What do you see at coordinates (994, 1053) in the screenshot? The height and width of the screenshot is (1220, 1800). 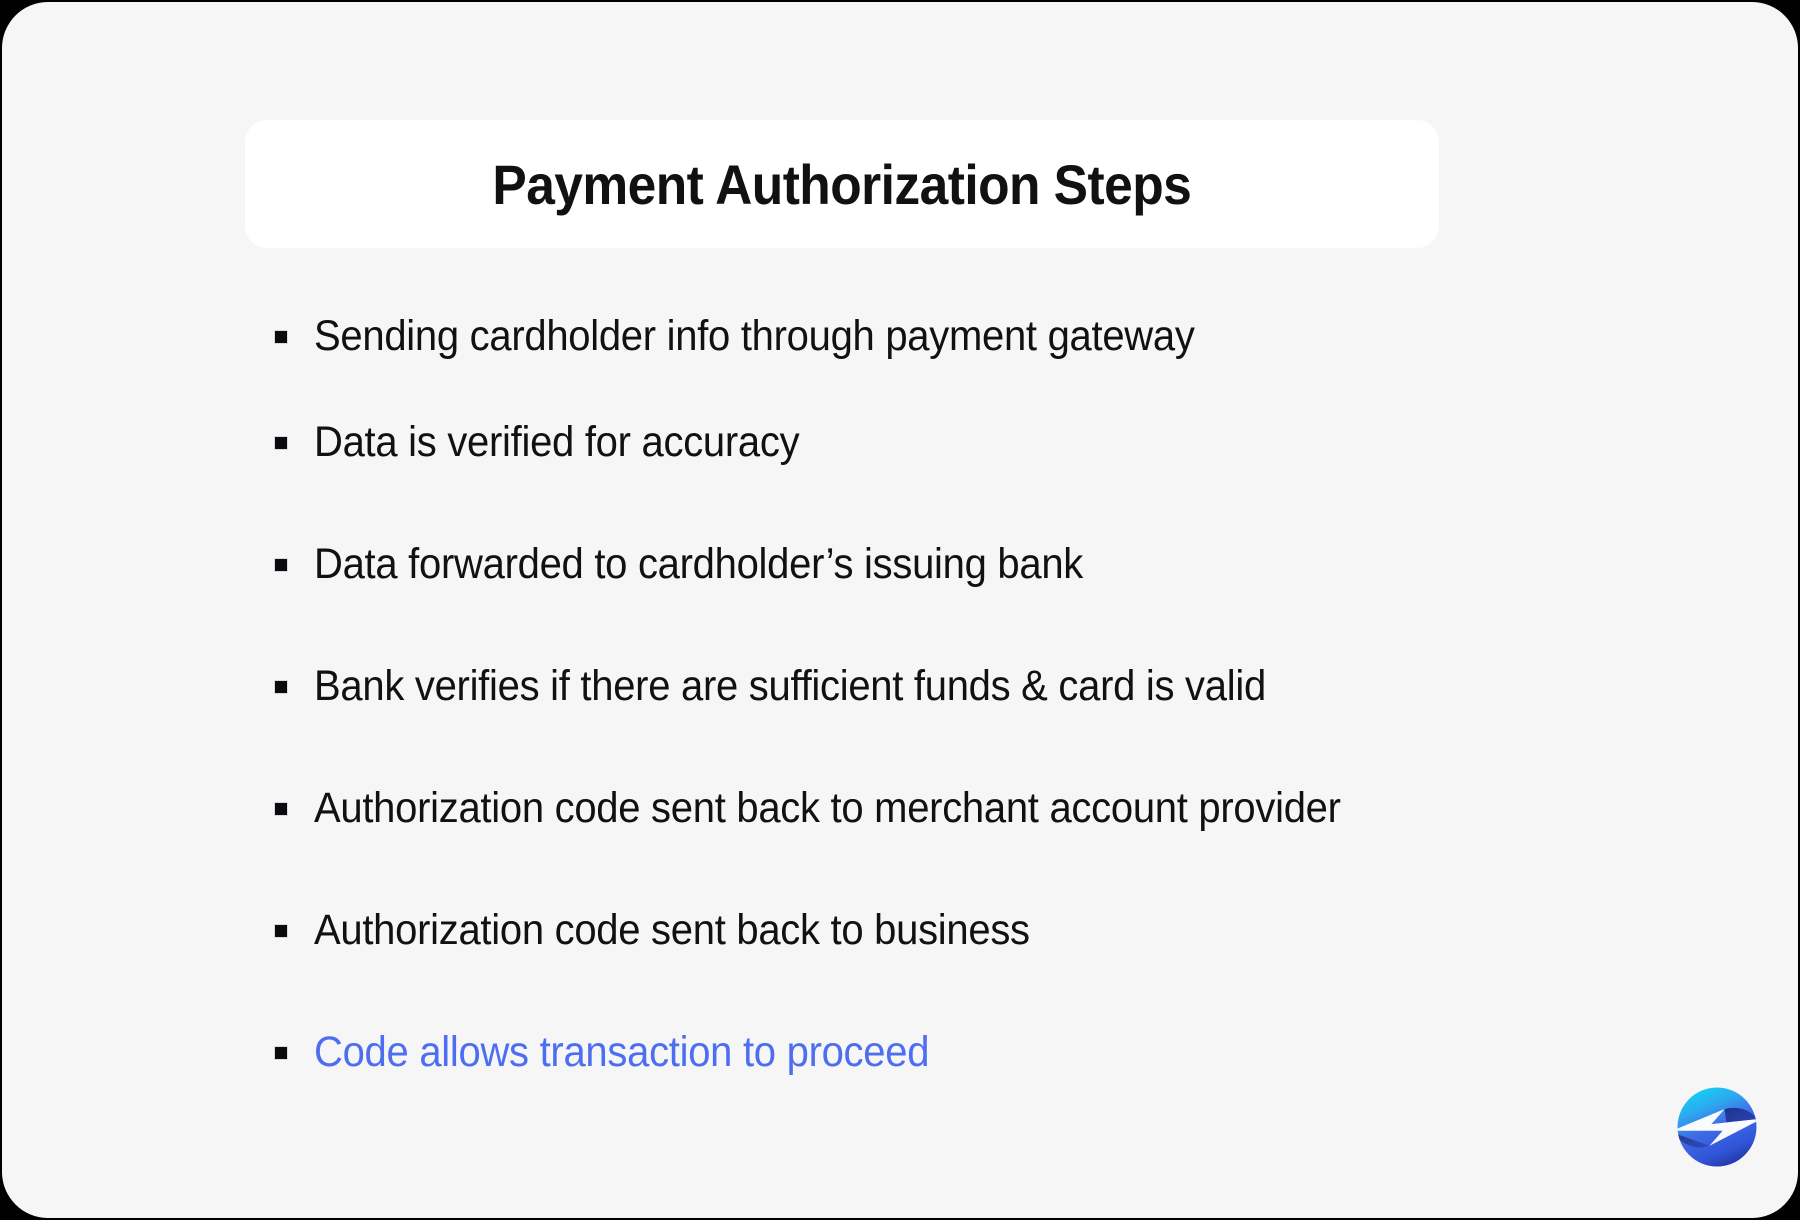 I see `list-item: Code allows transaction to proceed` at bounding box center [994, 1053].